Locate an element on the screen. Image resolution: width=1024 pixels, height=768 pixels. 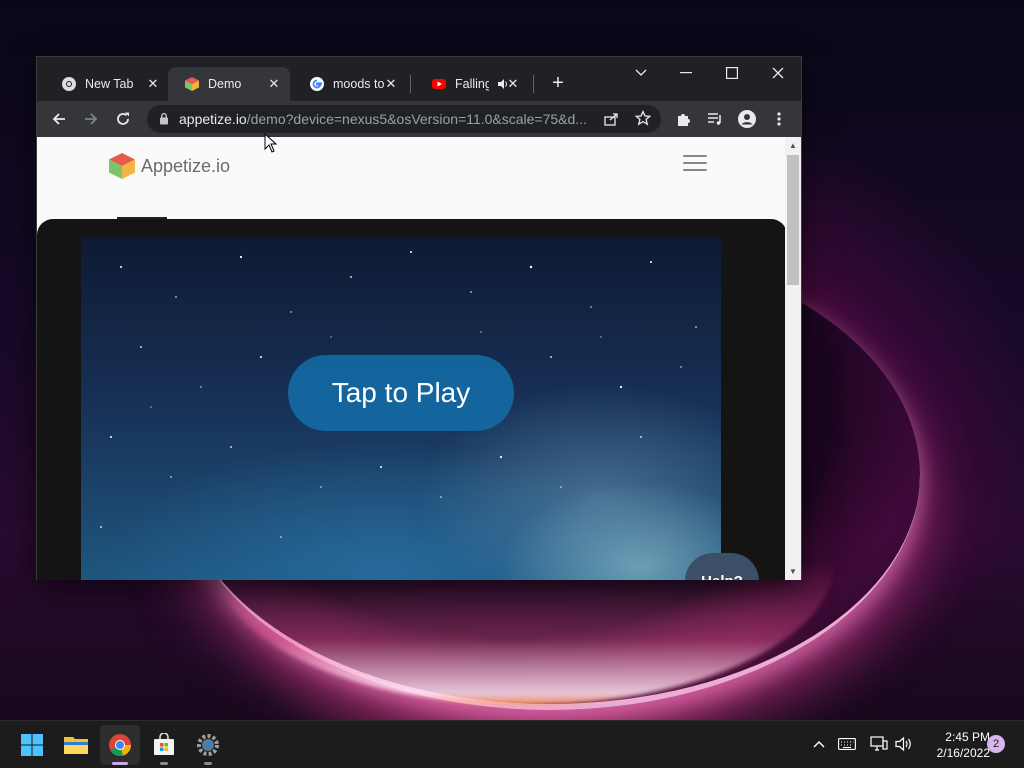
music-queue-icon is located at coordinates (714, 119).